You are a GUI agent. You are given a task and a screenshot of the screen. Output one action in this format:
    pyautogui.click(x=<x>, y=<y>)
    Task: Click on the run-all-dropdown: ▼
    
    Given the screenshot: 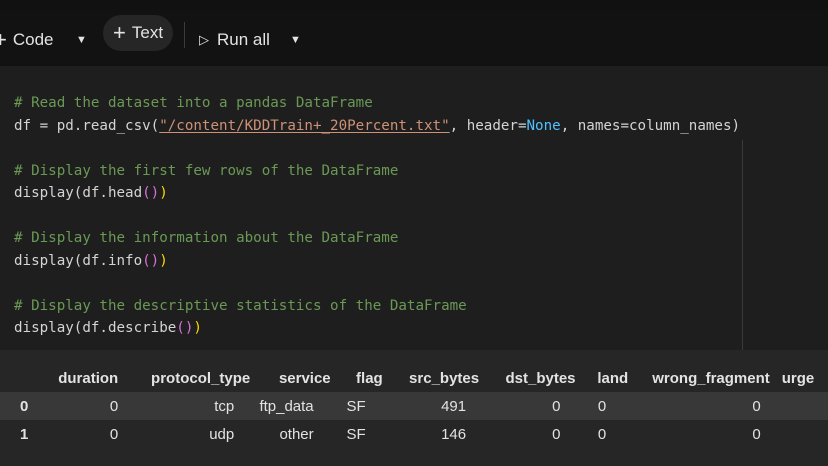 What is the action you would take?
    pyautogui.click(x=295, y=40)
    